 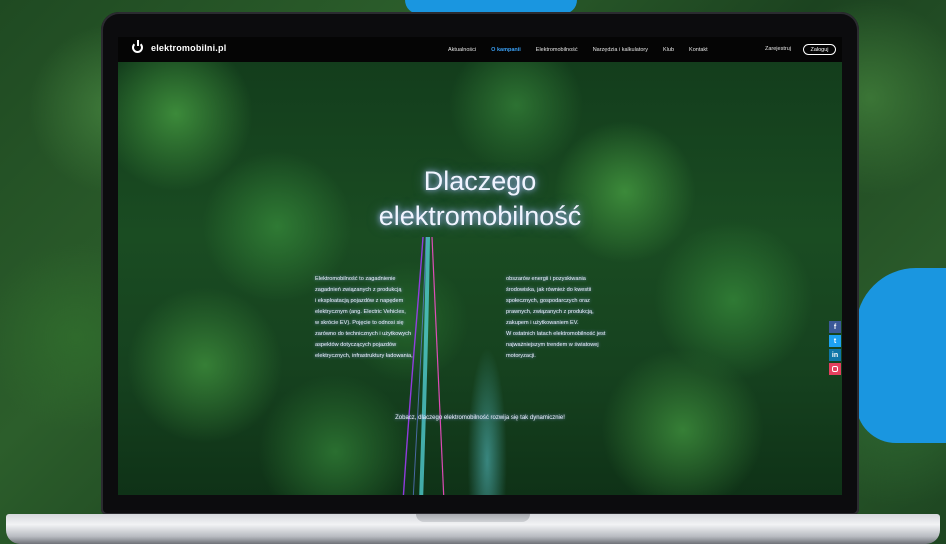 What do you see at coordinates (462, 50) in the screenshot?
I see `nav-item-aktualnosci: Aktualności` at bounding box center [462, 50].